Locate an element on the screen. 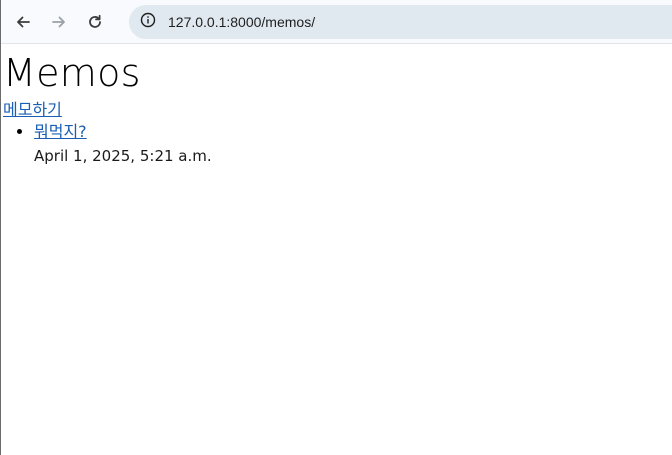 The width and height of the screenshot is (672, 455). memo-title-link: 뭐먹지? is located at coordinates (60, 131).